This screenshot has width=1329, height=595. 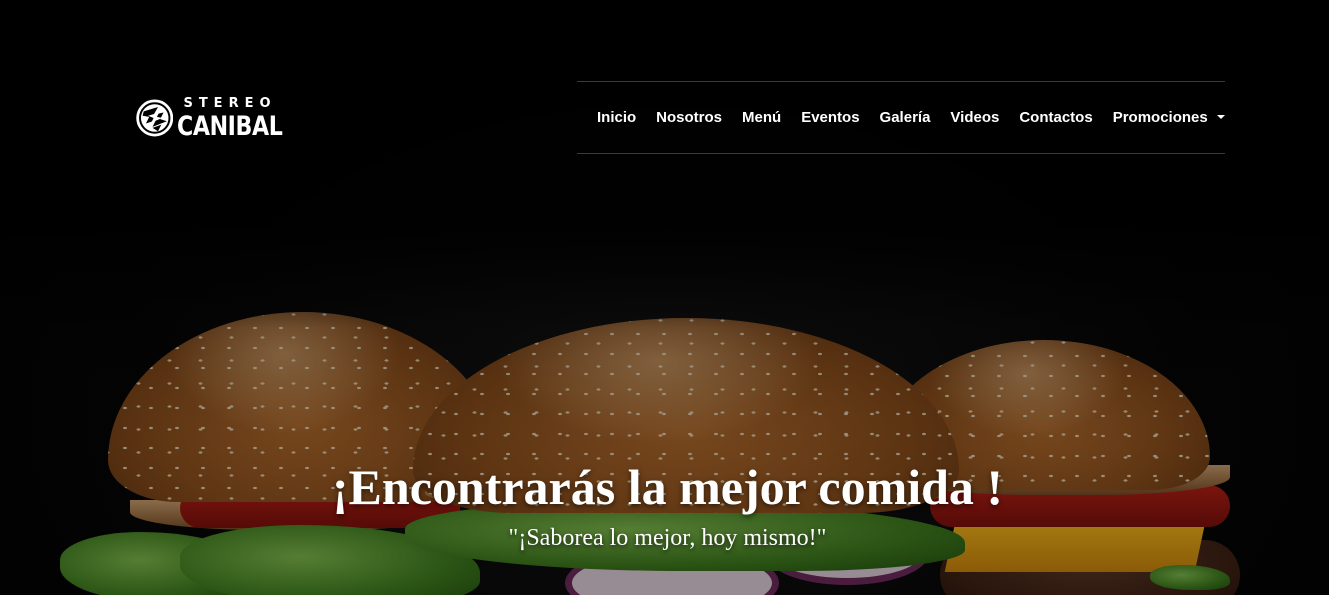 I want to click on nav-item-contactos: Contactos, so click(x=1055, y=117).